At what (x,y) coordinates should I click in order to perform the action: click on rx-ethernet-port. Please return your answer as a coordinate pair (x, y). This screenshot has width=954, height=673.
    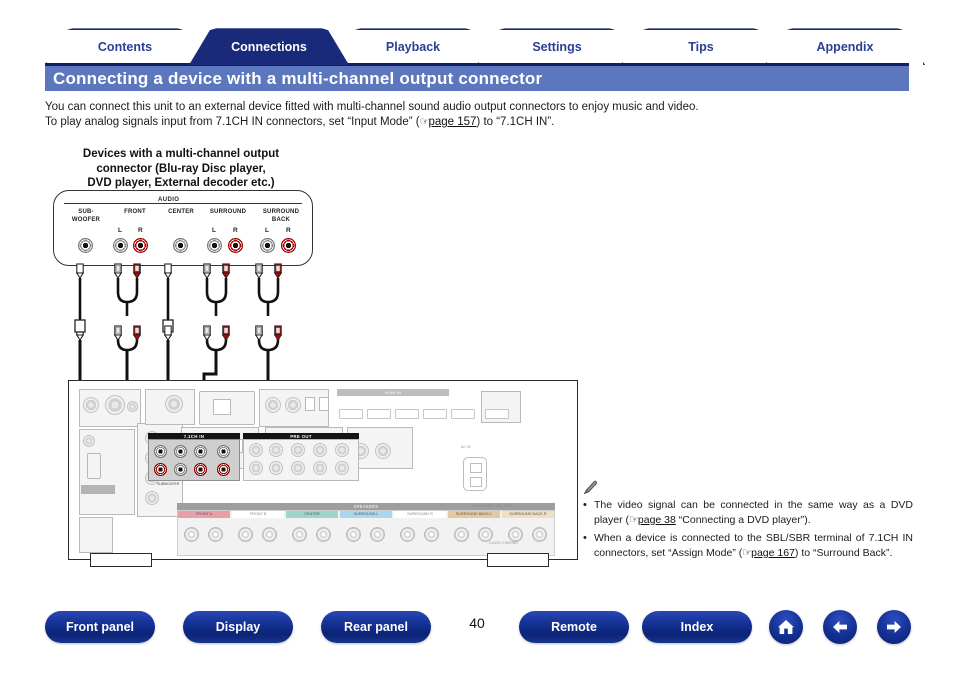
    Looking at the image, I should click on (222, 407).